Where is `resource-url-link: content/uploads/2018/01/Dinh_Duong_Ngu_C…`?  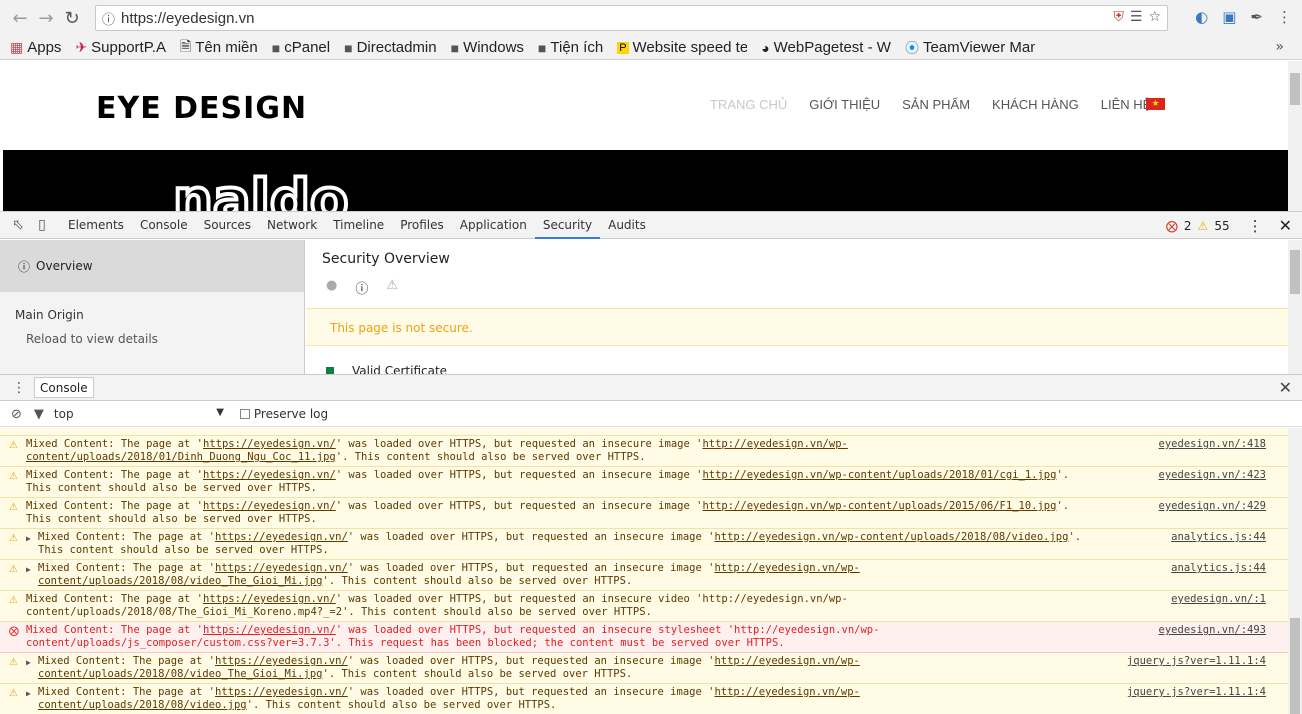 resource-url-link: content/uploads/2018/01/Dinh_Duong_Ngu_C… is located at coordinates (181, 457).